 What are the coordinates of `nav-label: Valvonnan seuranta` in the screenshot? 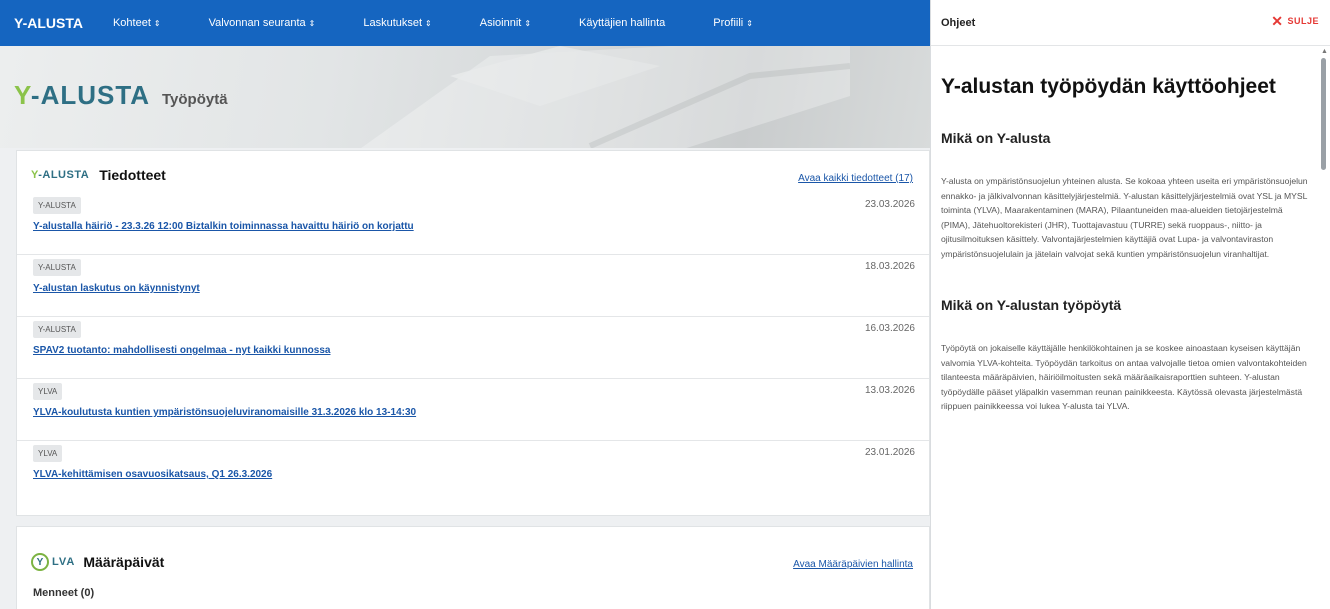 It's located at (257, 23).